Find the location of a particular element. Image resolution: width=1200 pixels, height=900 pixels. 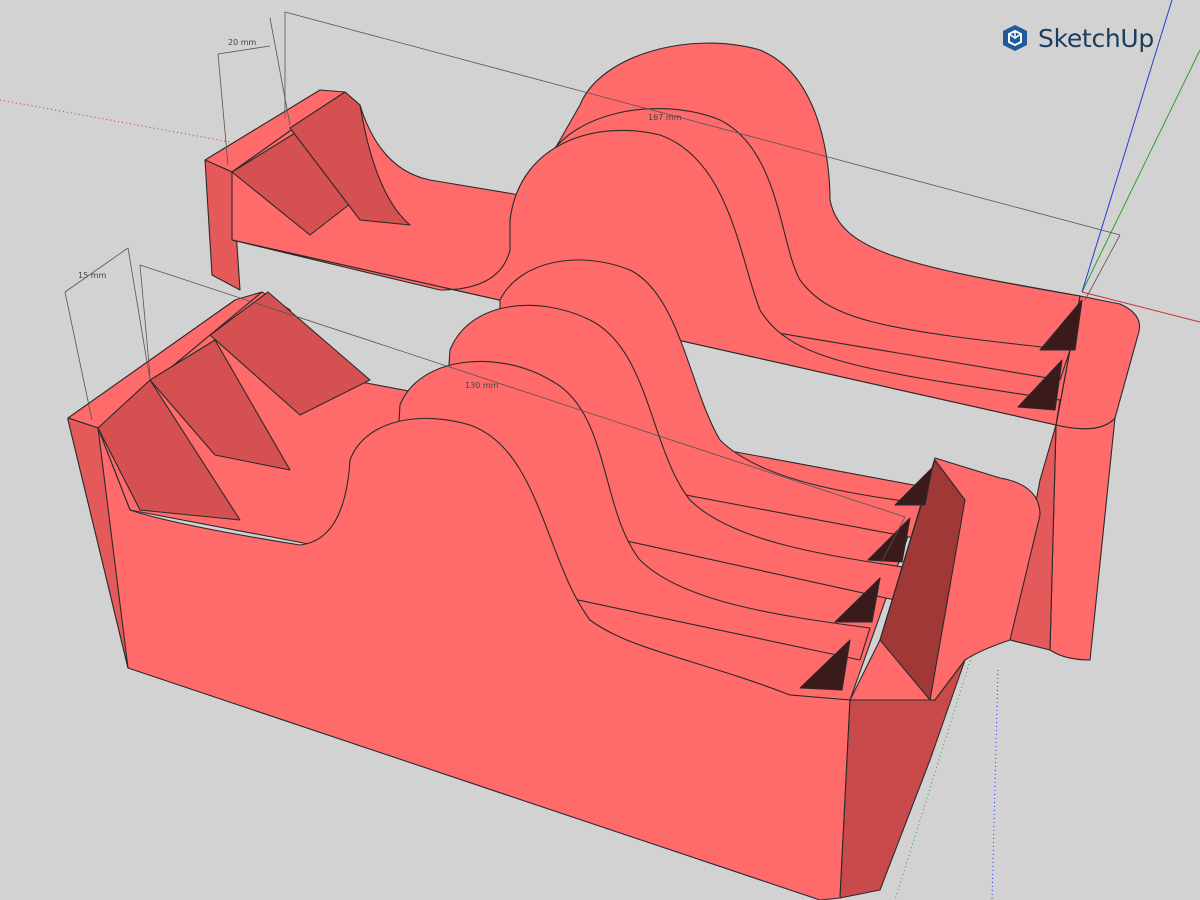

dim-20-label: 20 mm is located at coordinates (242, 42).